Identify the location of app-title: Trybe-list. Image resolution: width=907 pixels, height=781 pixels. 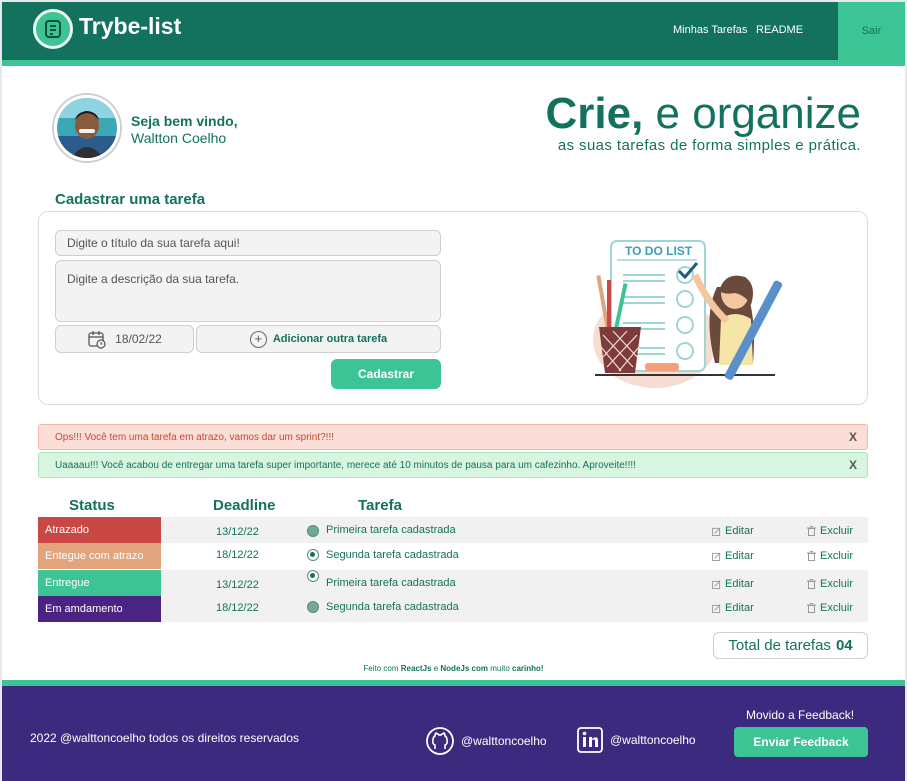
(130, 26).